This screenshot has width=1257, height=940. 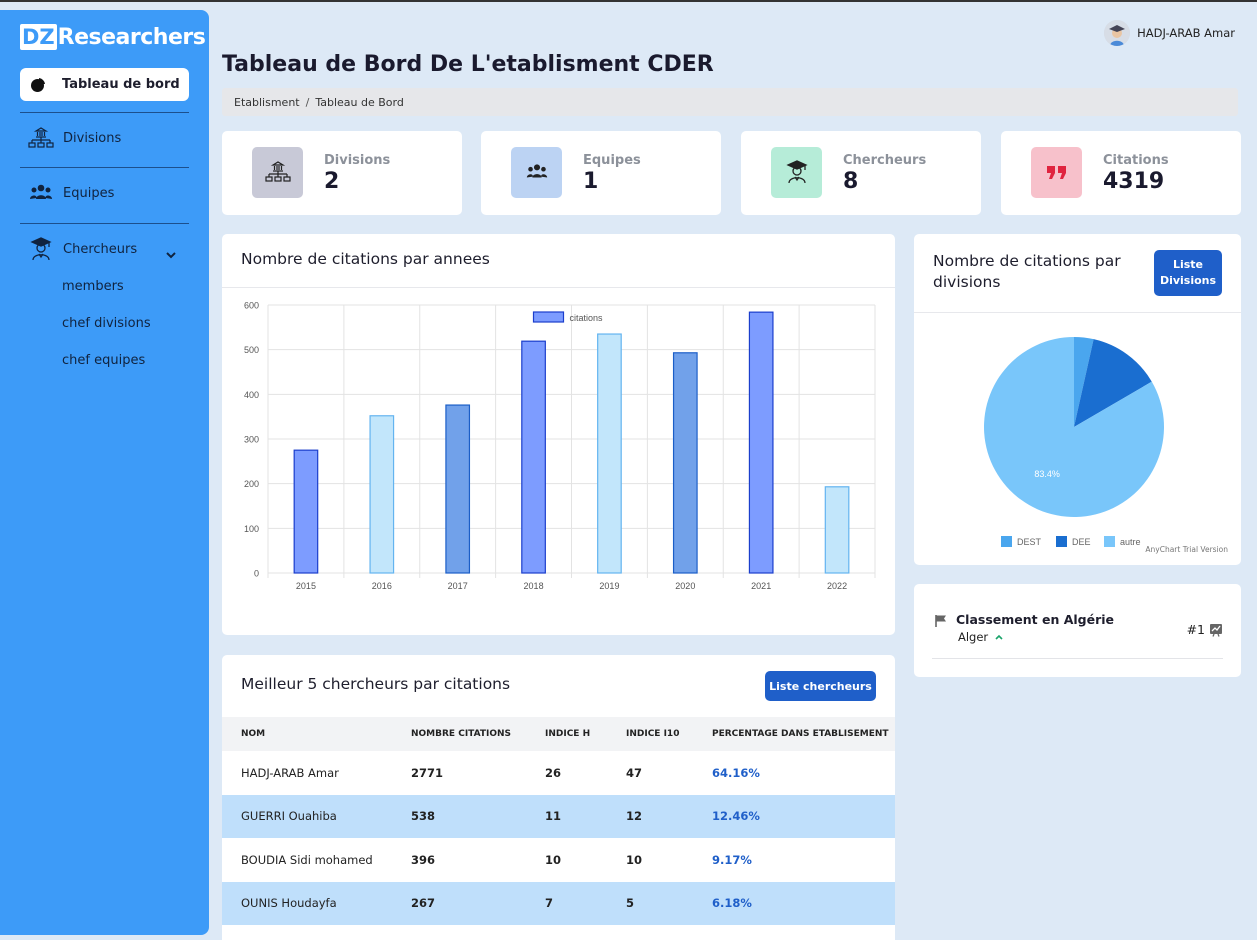 I want to click on column-header-indice-h: INDICE H, so click(x=585, y=734).